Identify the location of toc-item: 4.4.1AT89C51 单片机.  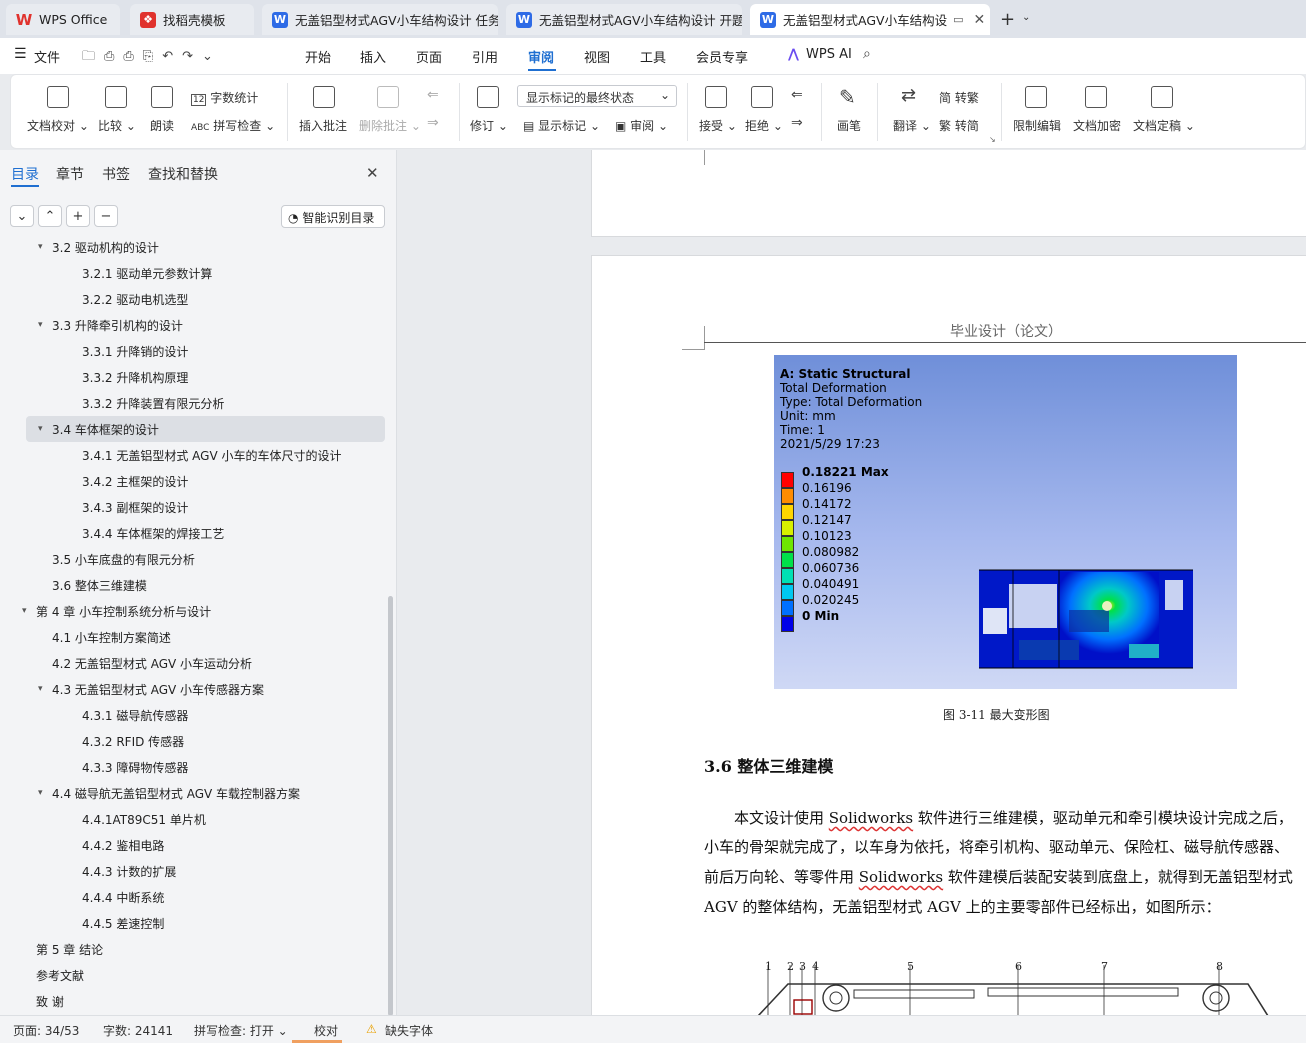
(192, 819).